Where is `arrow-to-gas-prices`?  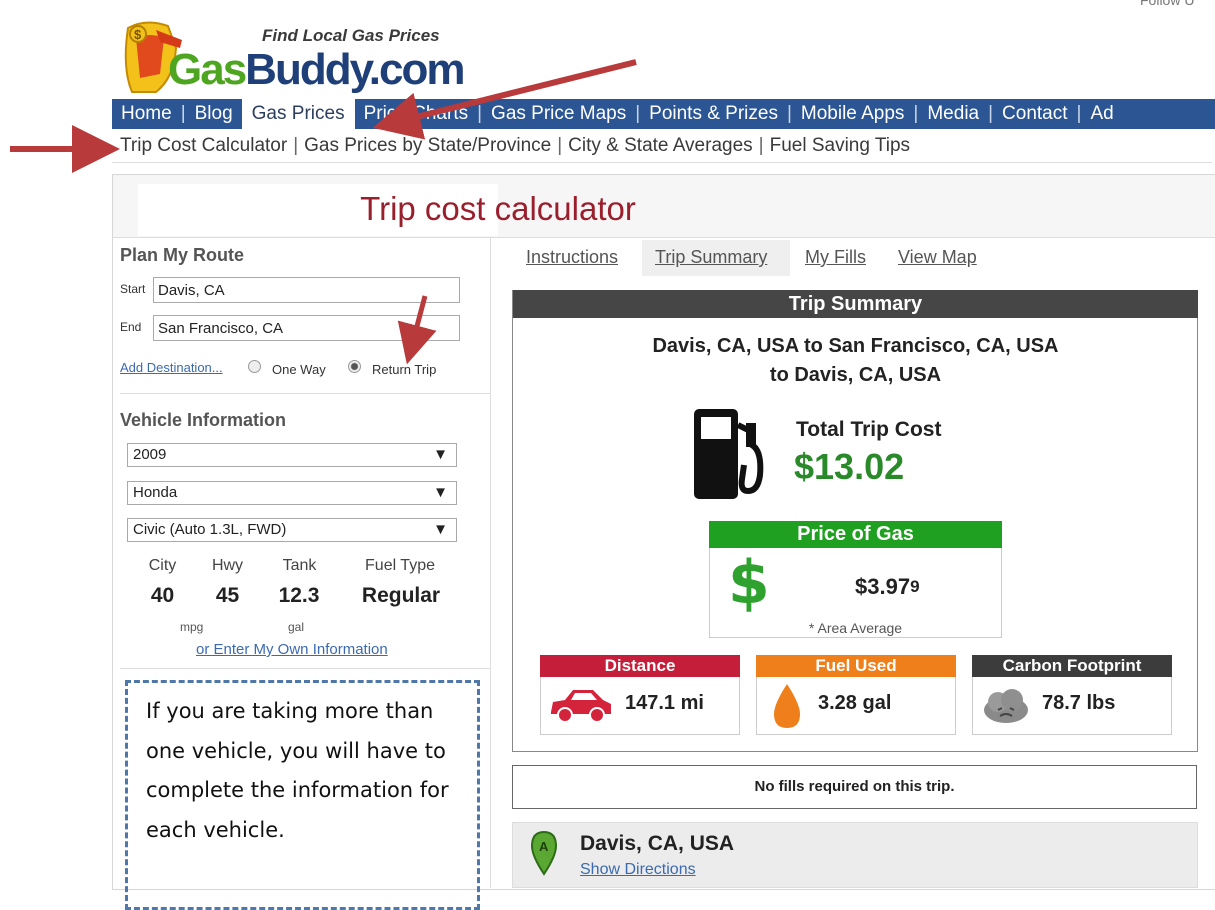
arrow-to-gas-prices is located at coordinates (504, 99).